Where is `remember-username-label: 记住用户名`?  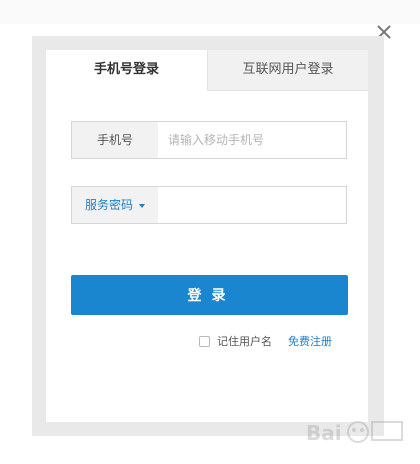
remember-username-label: 记住用户名 is located at coordinates (244, 342).